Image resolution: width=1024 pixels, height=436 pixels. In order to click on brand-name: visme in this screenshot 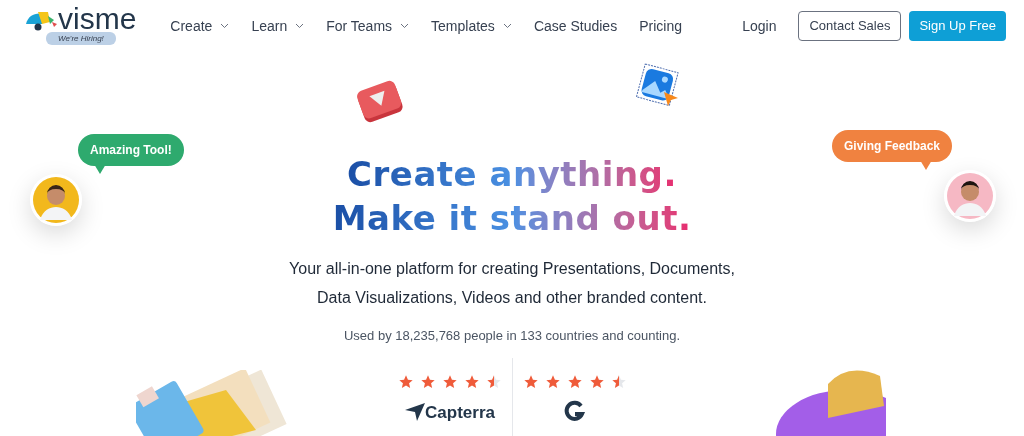, I will do `click(97, 18)`.